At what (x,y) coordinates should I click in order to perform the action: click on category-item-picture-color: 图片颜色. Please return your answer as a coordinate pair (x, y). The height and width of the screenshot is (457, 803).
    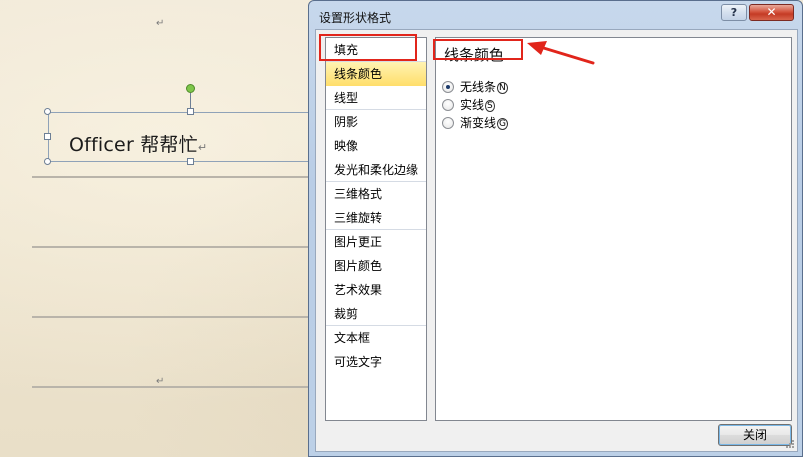
    Looking at the image, I should click on (376, 266).